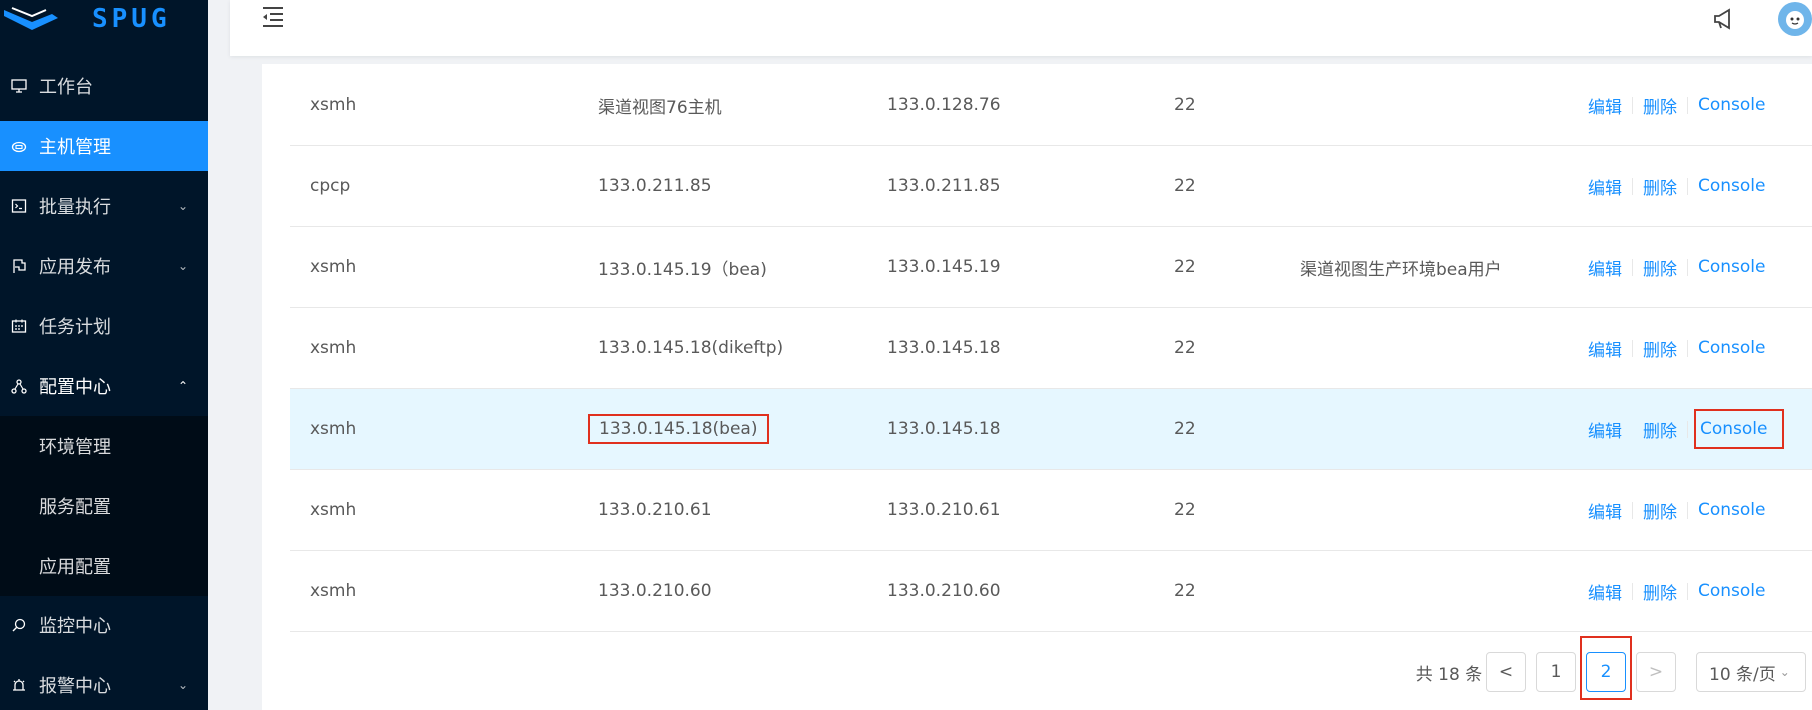  What do you see at coordinates (1021, 28) in the screenshot?
I see `top-header` at bounding box center [1021, 28].